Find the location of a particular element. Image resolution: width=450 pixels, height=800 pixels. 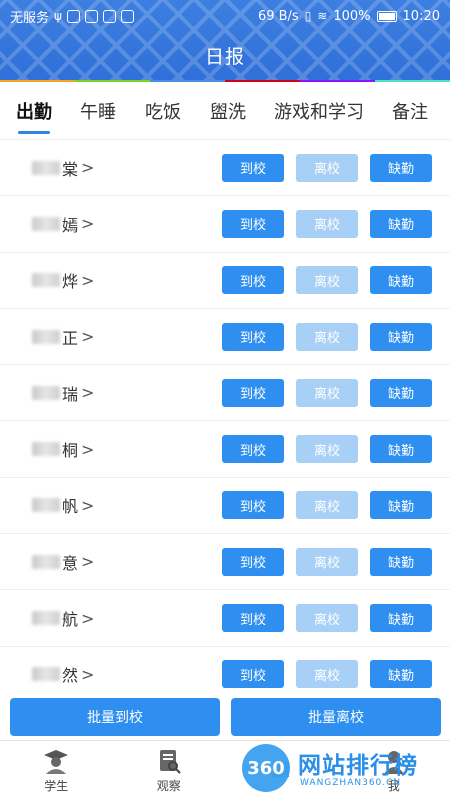

vibrate-icon: ▯ is located at coordinates (308, 16).